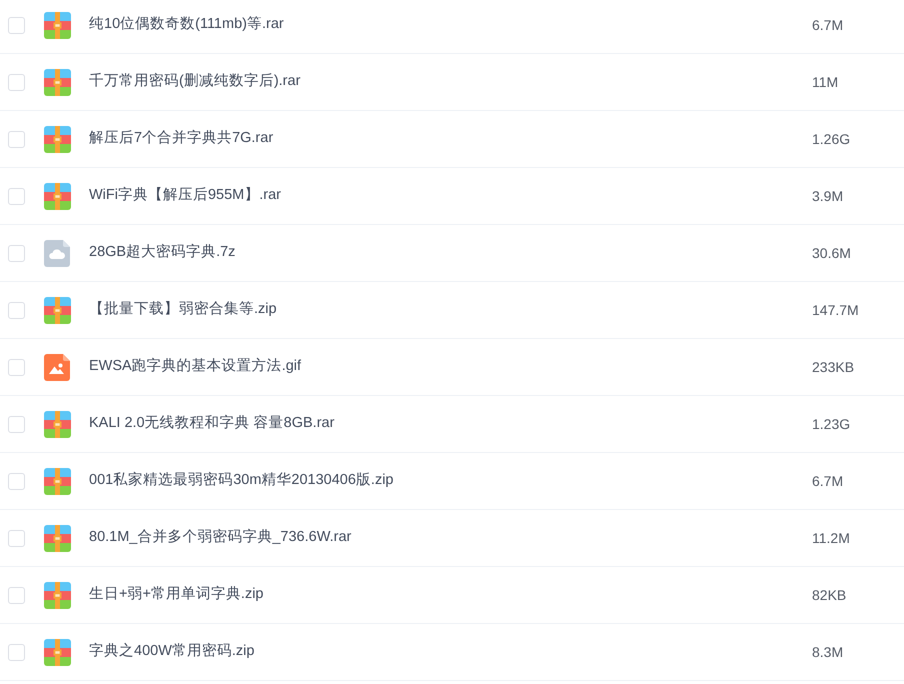  What do you see at coordinates (828, 652) in the screenshot?
I see `file-size: 8.3M` at bounding box center [828, 652].